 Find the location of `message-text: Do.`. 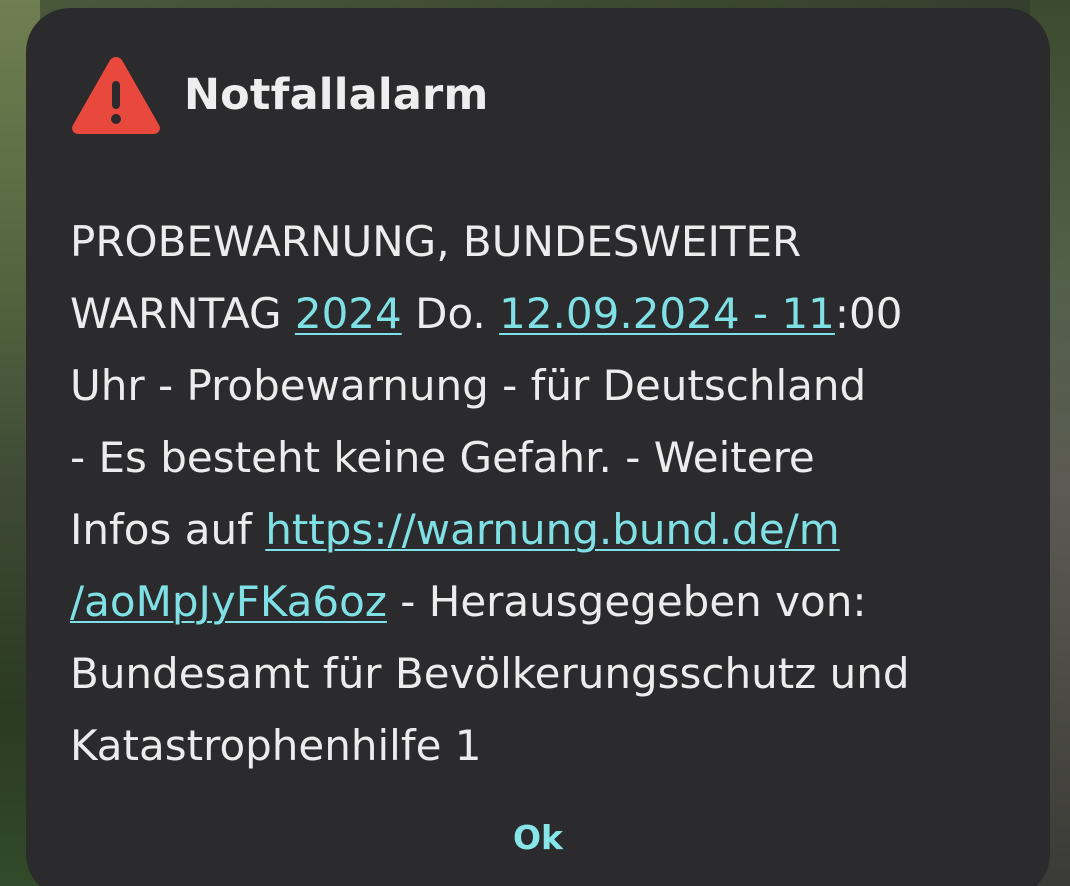

message-text: Do. is located at coordinates (450, 313).